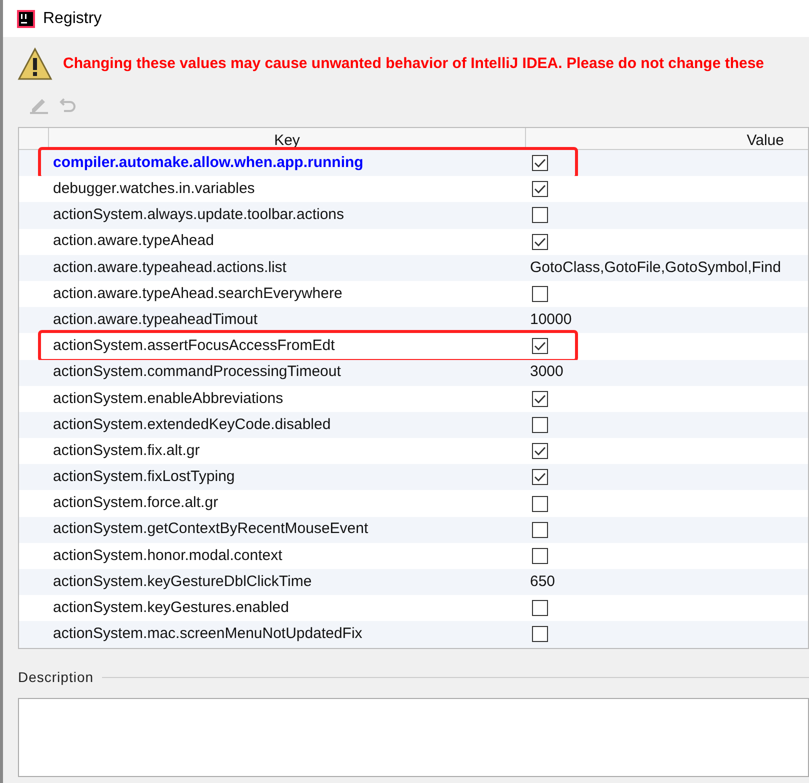 Image resolution: width=809 pixels, height=783 pixels. Describe the element at coordinates (288, 399) in the screenshot. I see `registry-key: actionSystem.enableAbbreviations` at that location.